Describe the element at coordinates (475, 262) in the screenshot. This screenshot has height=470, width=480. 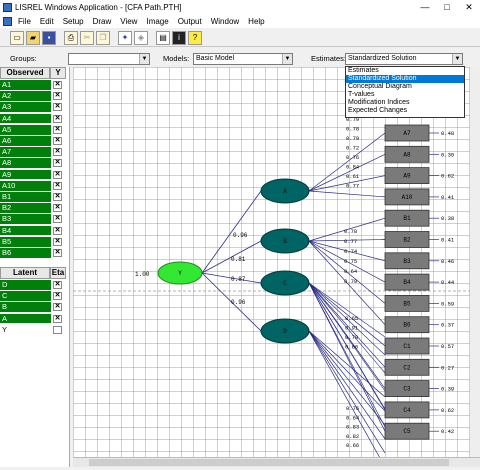
I see `vertical-scrollbar` at that location.